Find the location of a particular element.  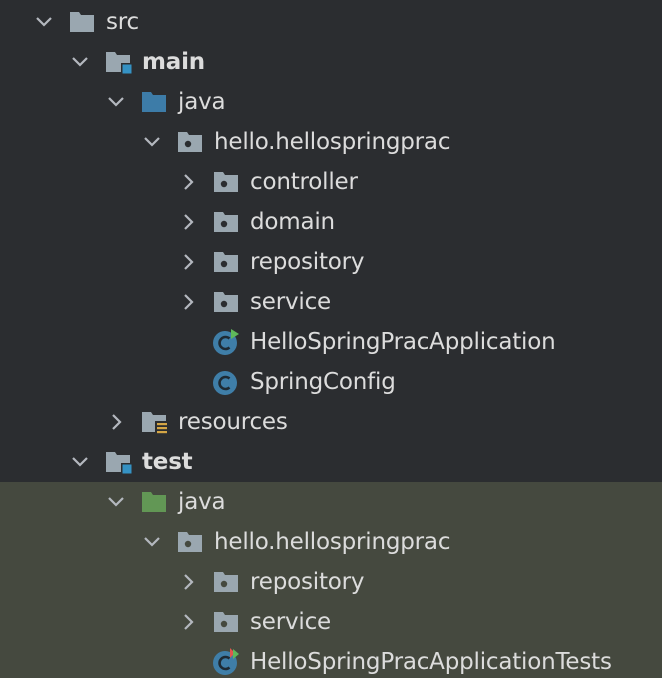

tree-node-label: domain is located at coordinates (292, 222).